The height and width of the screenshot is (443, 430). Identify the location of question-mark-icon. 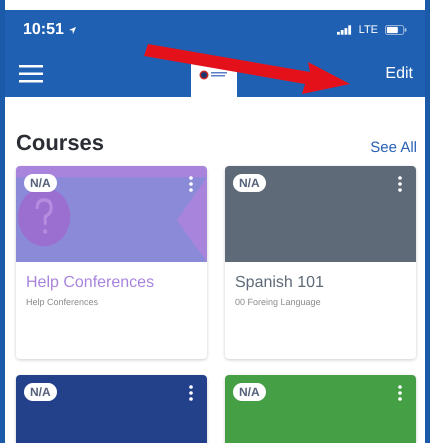
(44, 216).